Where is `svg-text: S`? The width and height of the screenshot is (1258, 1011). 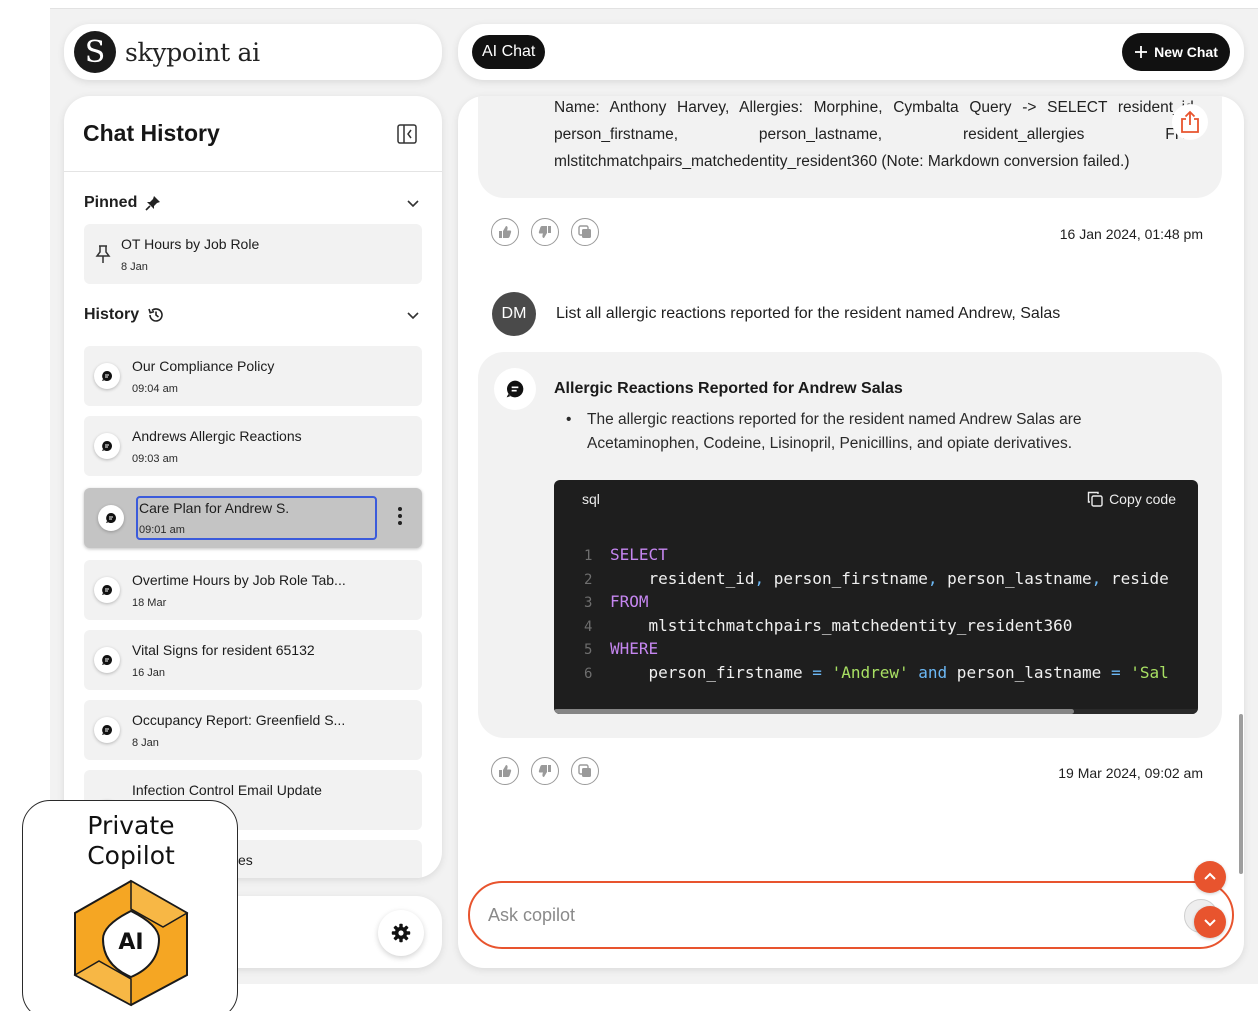
svg-text: S is located at coordinates (95, 52).